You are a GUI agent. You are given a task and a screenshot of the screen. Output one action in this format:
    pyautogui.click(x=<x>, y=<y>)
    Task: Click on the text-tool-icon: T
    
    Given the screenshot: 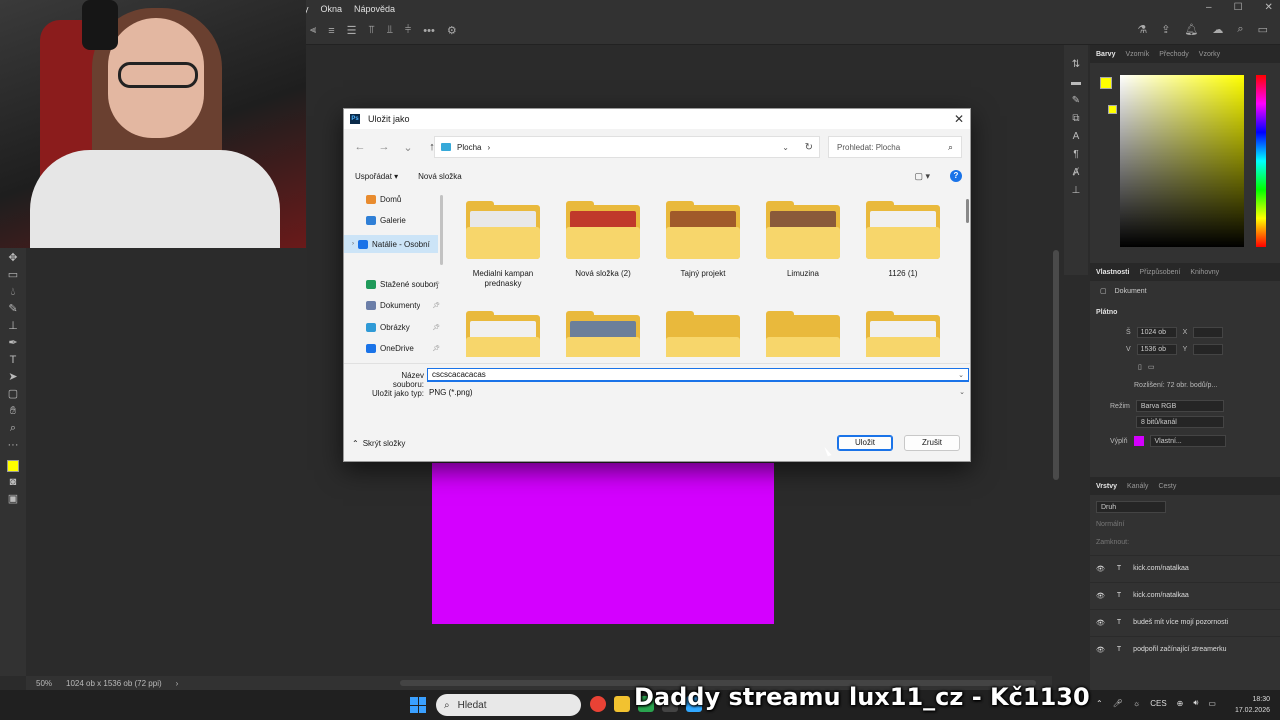 What is the action you would take?
    pyautogui.click(x=13, y=360)
    